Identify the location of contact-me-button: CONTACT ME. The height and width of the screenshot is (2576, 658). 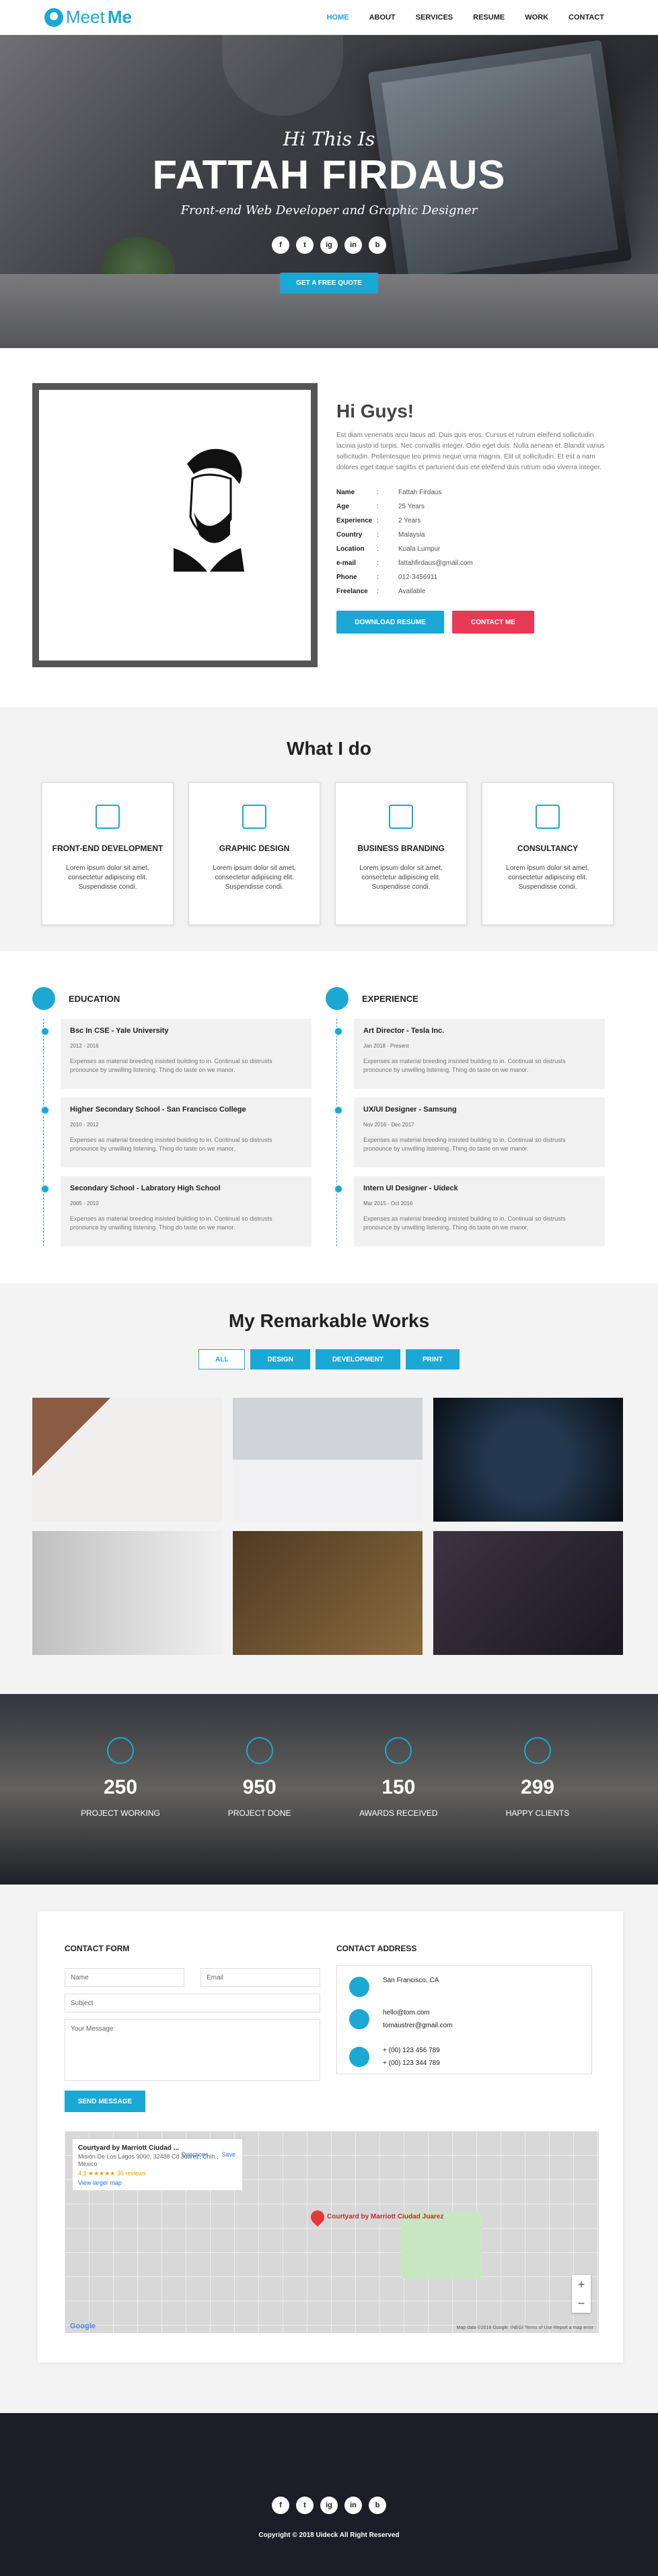
(493, 622).